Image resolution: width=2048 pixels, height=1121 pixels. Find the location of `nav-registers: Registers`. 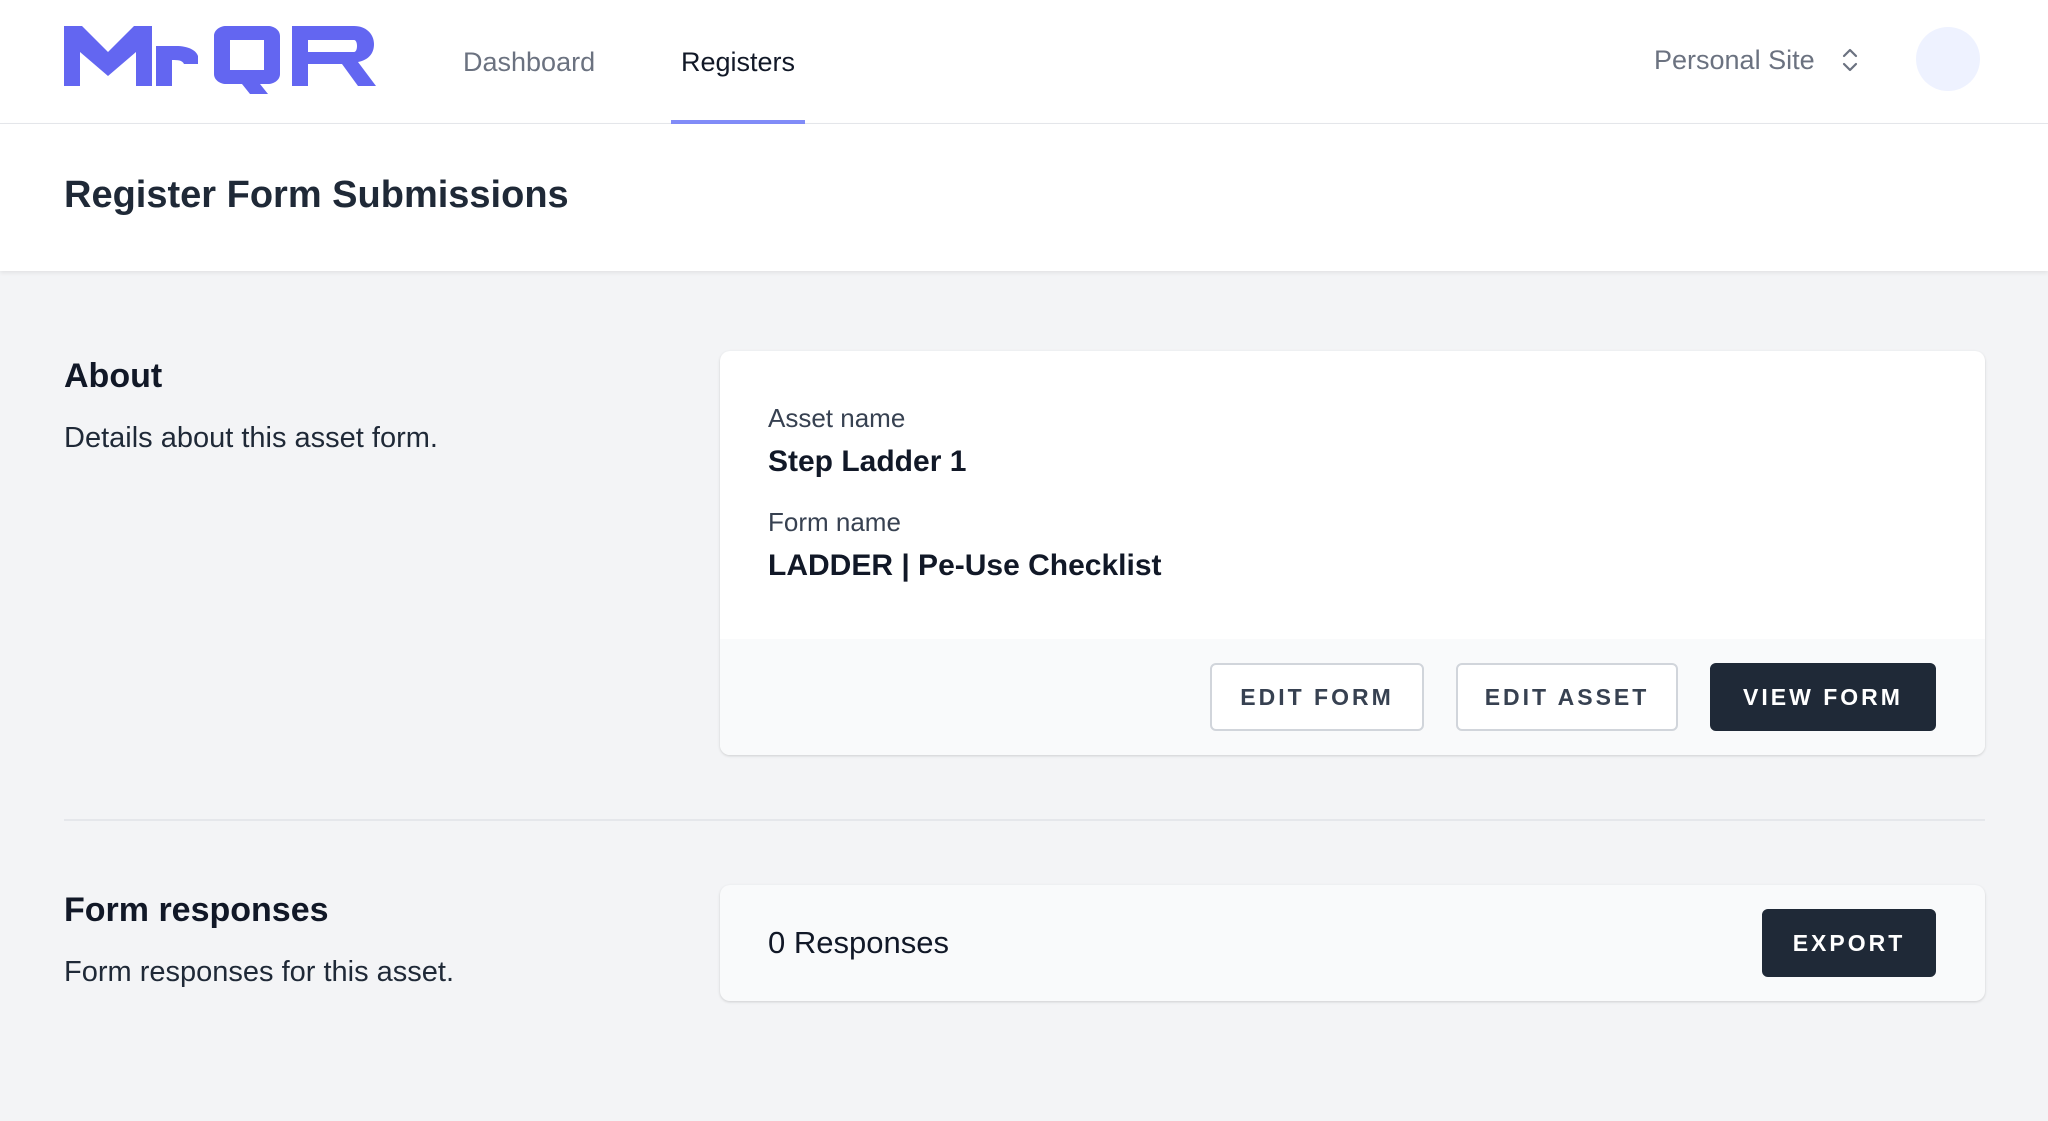

nav-registers: Registers is located at coordinates (738, 62).